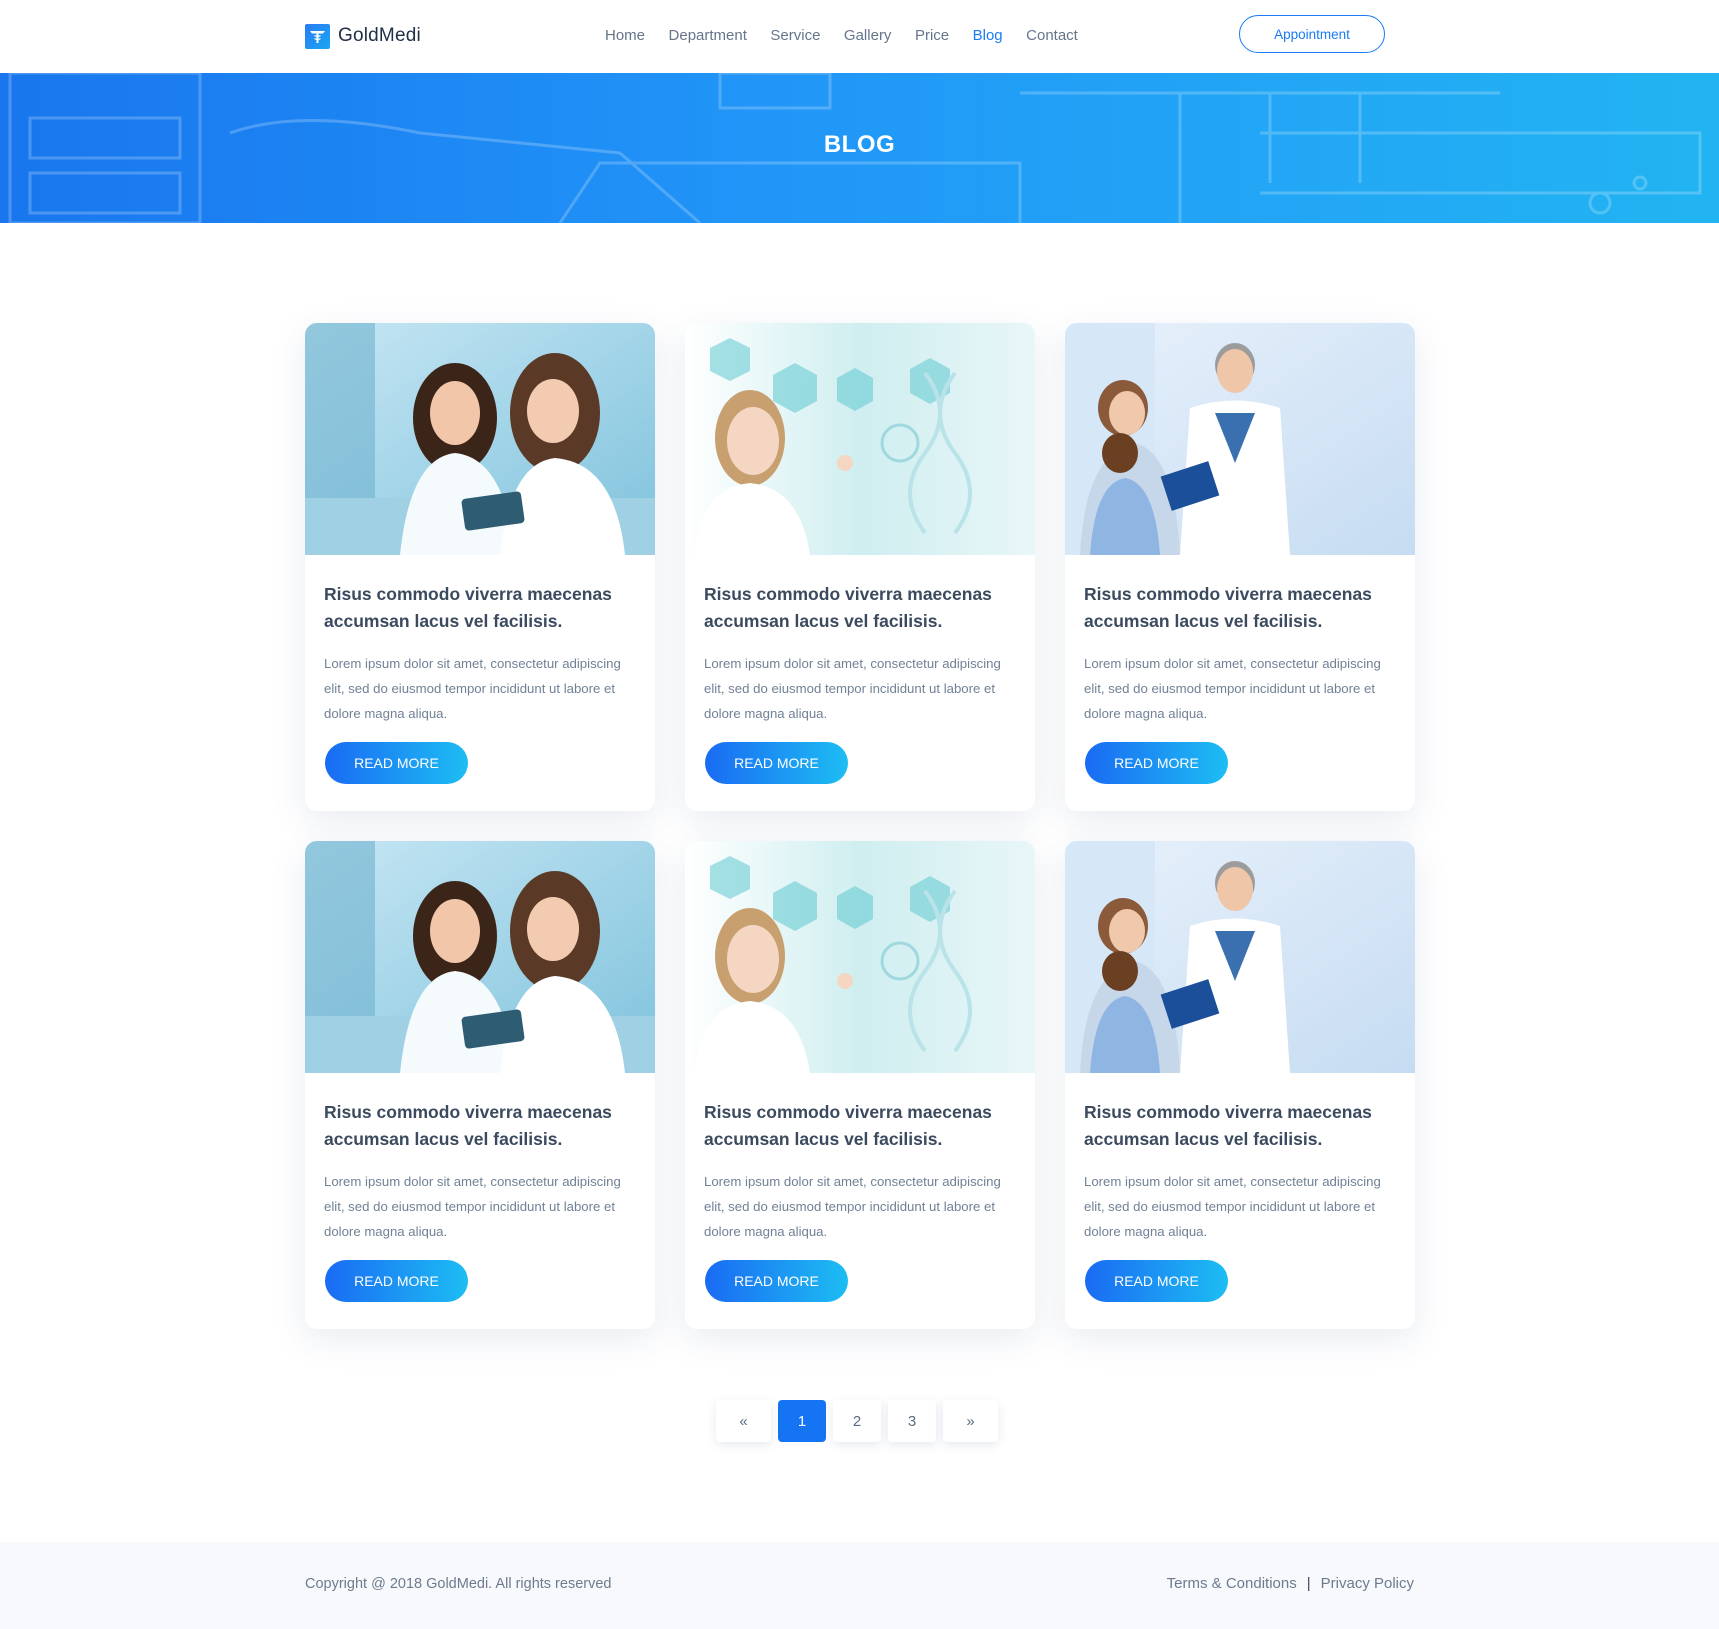 The height and width of the screenshot is (1629, 1719). I want to click on prev-page-button: «, so click(743, 1421).